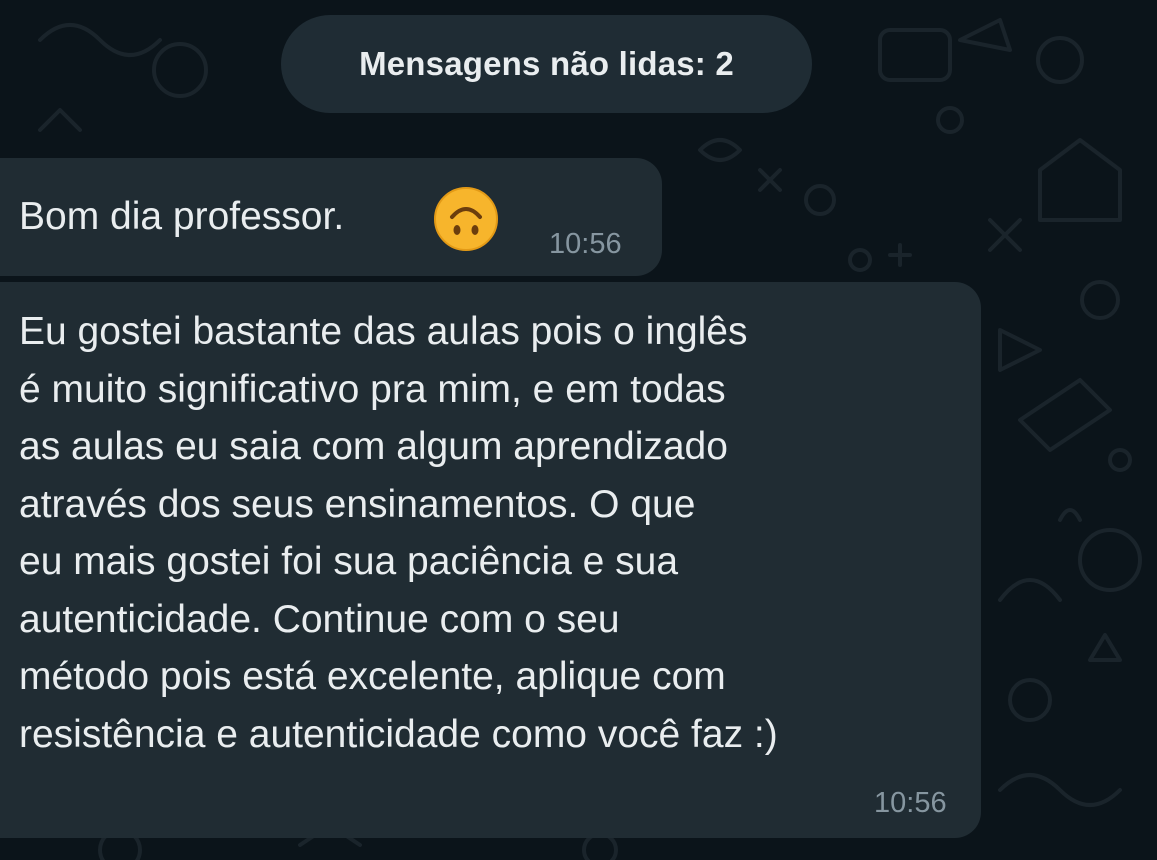 The height and width of the screenshot is (860, 1157). Describe the element at coordinates (466, 219) in the screenshot. I see `upside-down-face-emoji-icon` at that location.